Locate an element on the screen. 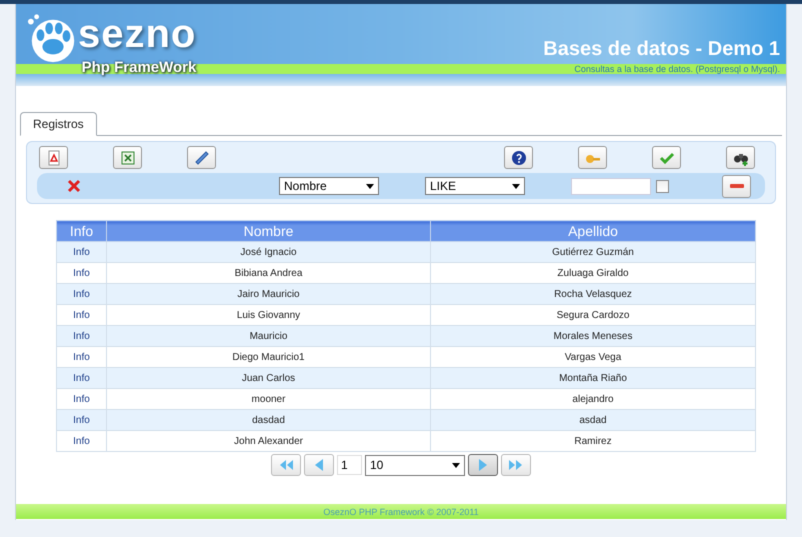 The width and height of the screenshot is (802, 537). key-button is located at coordinates (592, 157).